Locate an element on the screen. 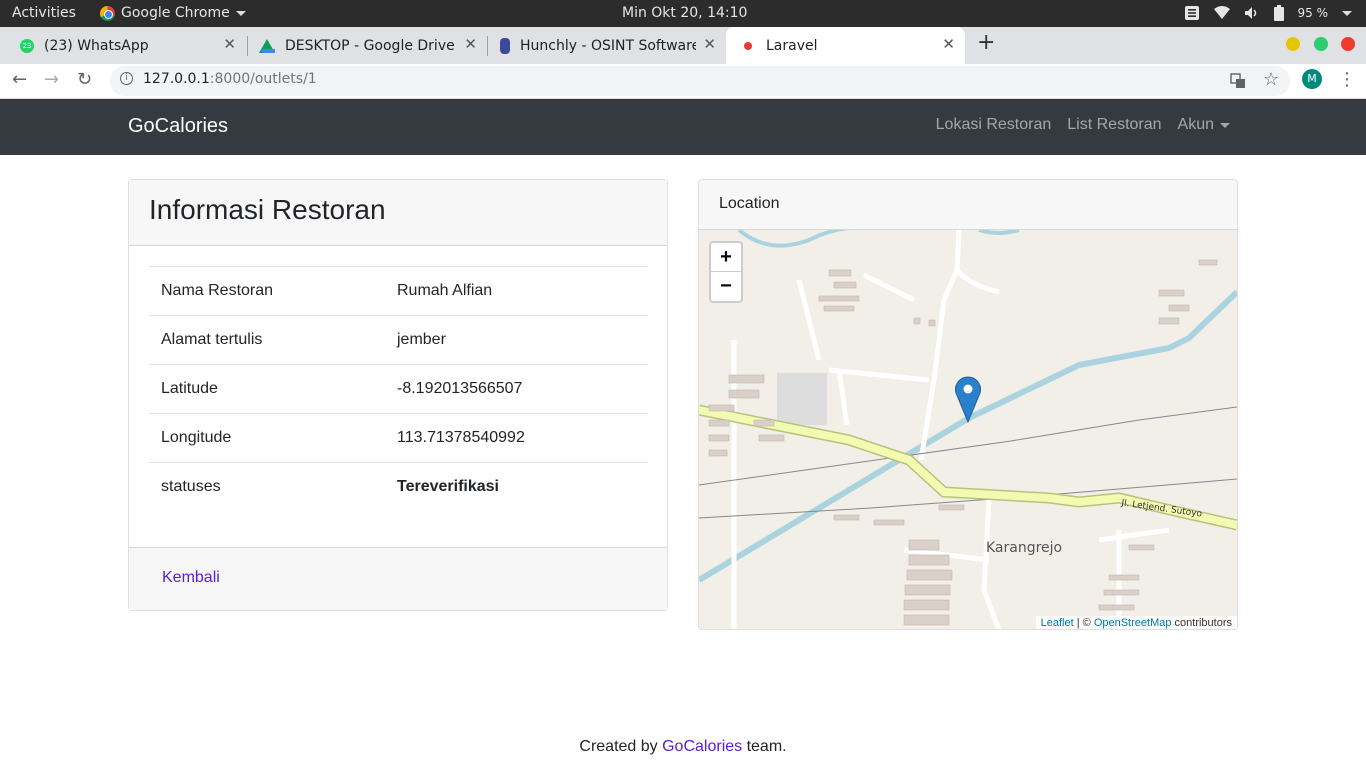 This screenshot has width=1366, height=768. footer-prefix: Created by is located at coordinates (621, 746).